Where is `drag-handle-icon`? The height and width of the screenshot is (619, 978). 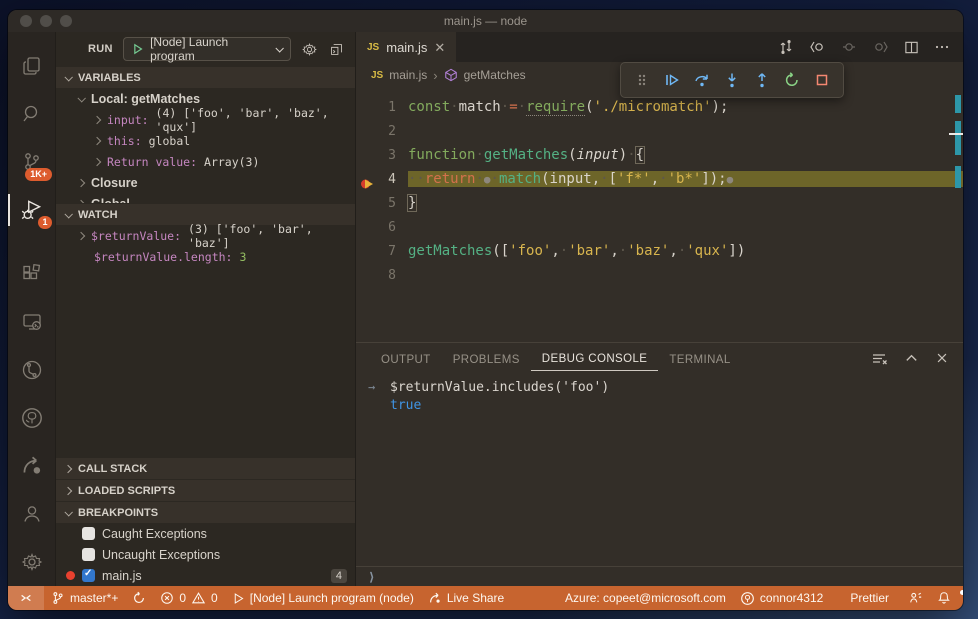
drag-handle-icon is located at coordinates (642, 80).